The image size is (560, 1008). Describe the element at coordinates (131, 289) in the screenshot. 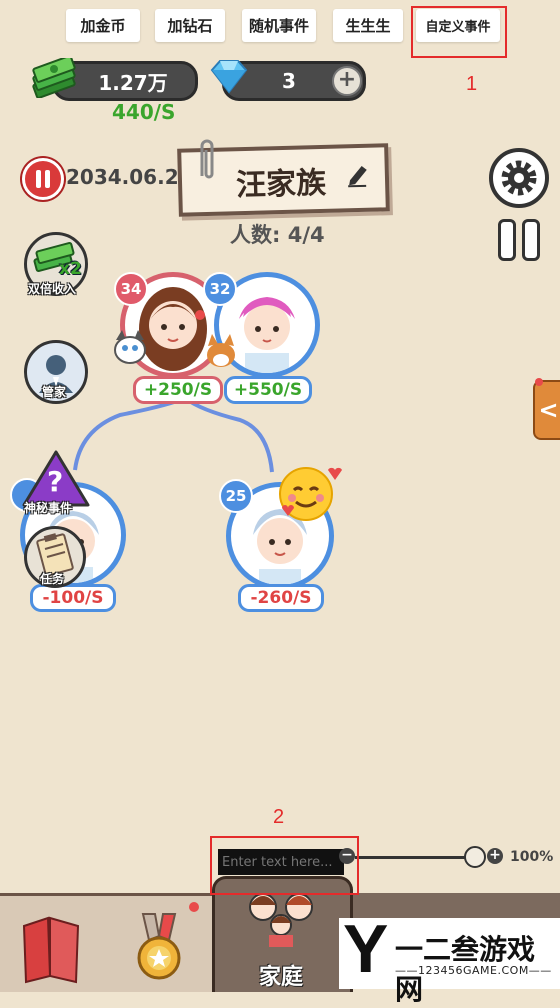

I see `member-age-badge: 34` at that location.